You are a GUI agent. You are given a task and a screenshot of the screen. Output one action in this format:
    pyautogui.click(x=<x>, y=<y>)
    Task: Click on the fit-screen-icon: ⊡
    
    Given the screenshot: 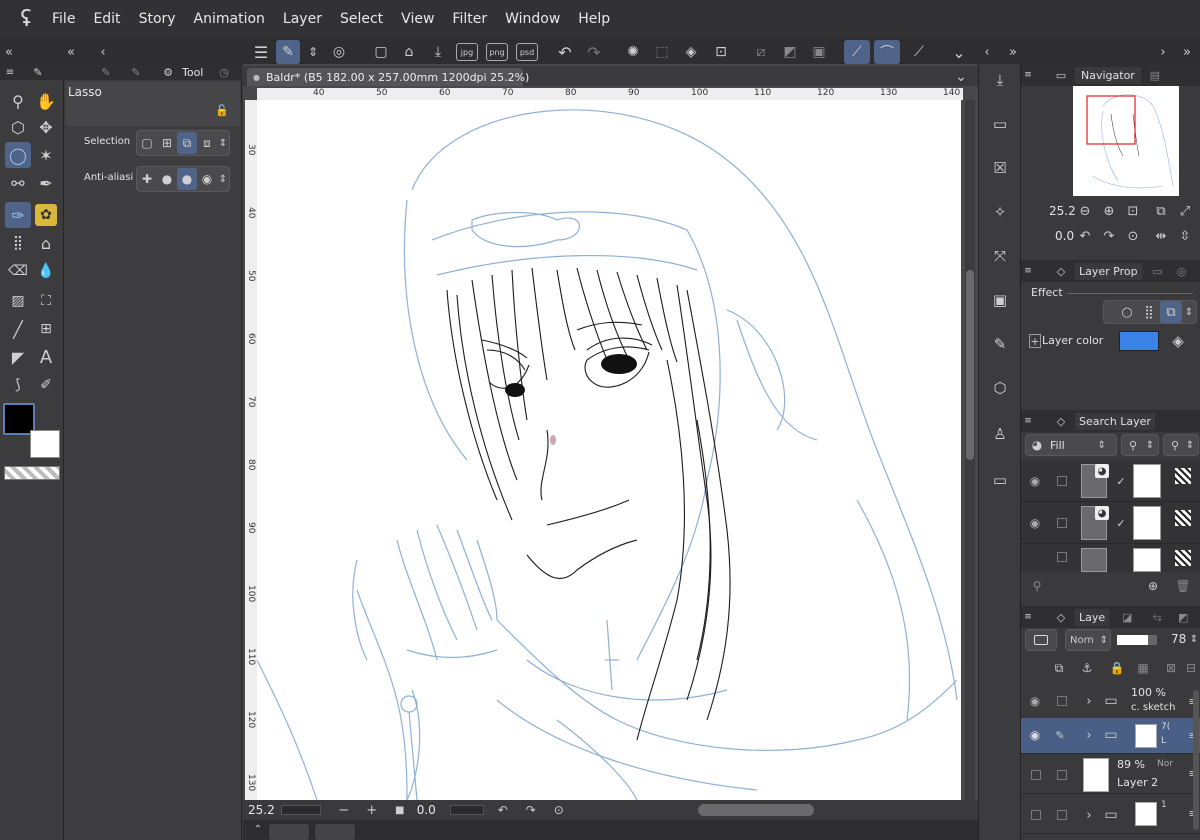 What is the action you would take?
    pyautogui.click(x=1133, y=211)
    